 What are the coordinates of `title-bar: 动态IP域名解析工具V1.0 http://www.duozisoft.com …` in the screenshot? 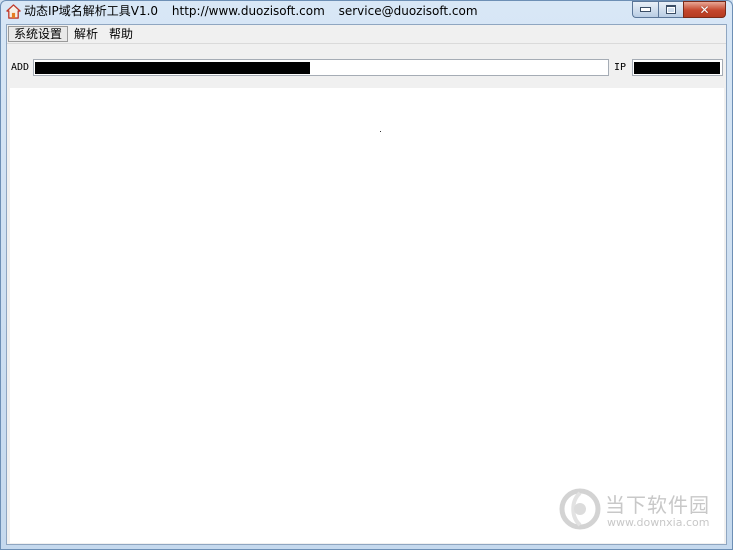 It's located at (366, 12).